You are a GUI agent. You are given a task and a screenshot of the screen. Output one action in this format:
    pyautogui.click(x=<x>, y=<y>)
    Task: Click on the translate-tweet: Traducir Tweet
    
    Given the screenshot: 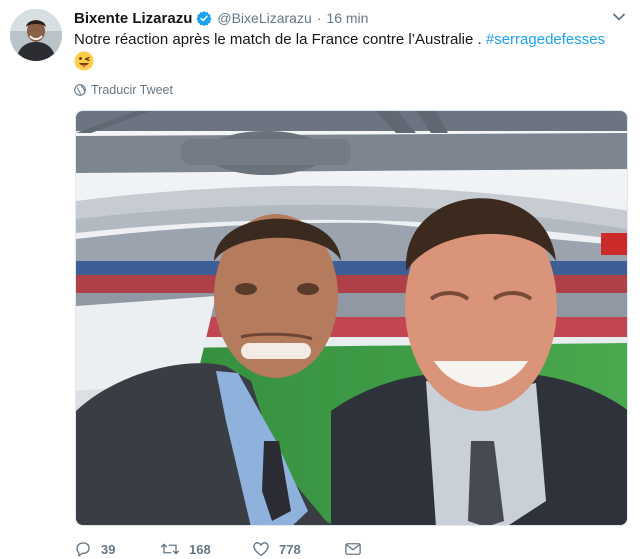 What is the action you would take?
    pyautogui.click(x=123, y=90)
    